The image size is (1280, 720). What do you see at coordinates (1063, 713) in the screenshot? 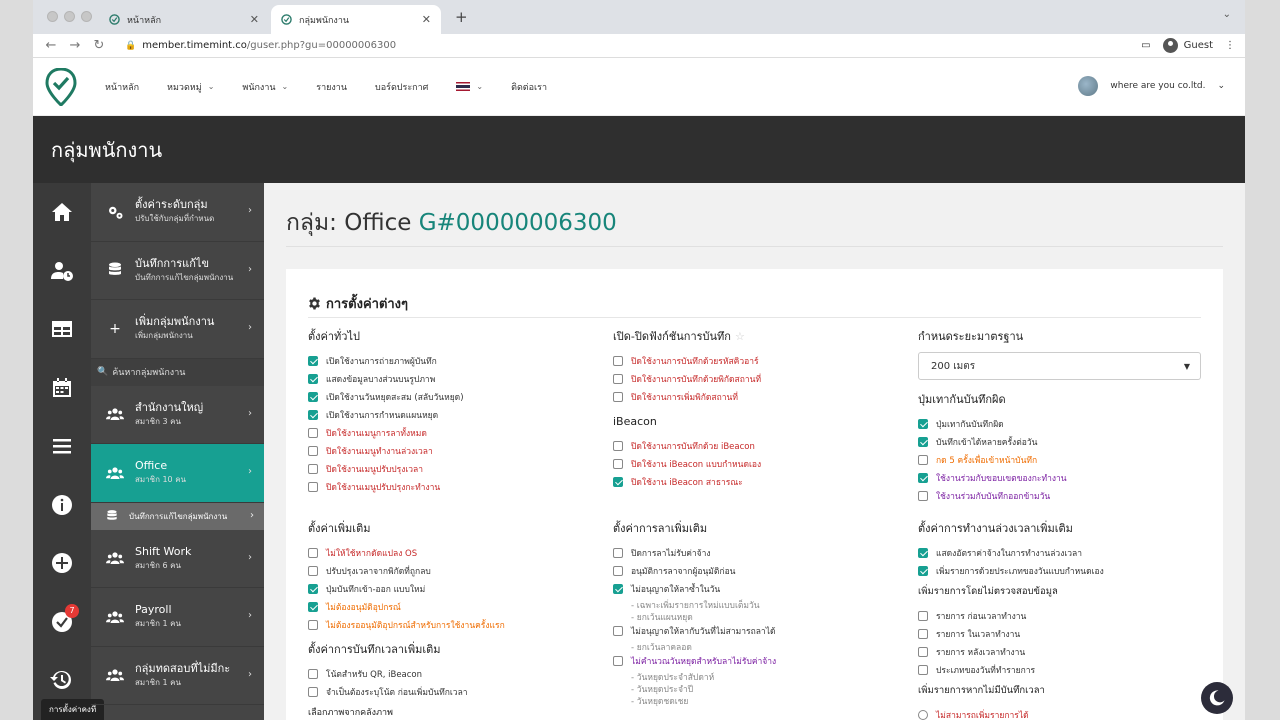
I see `radio-option: ไม่สามารถเพิ่มรายการได้` at bounding box center [1063, 713].